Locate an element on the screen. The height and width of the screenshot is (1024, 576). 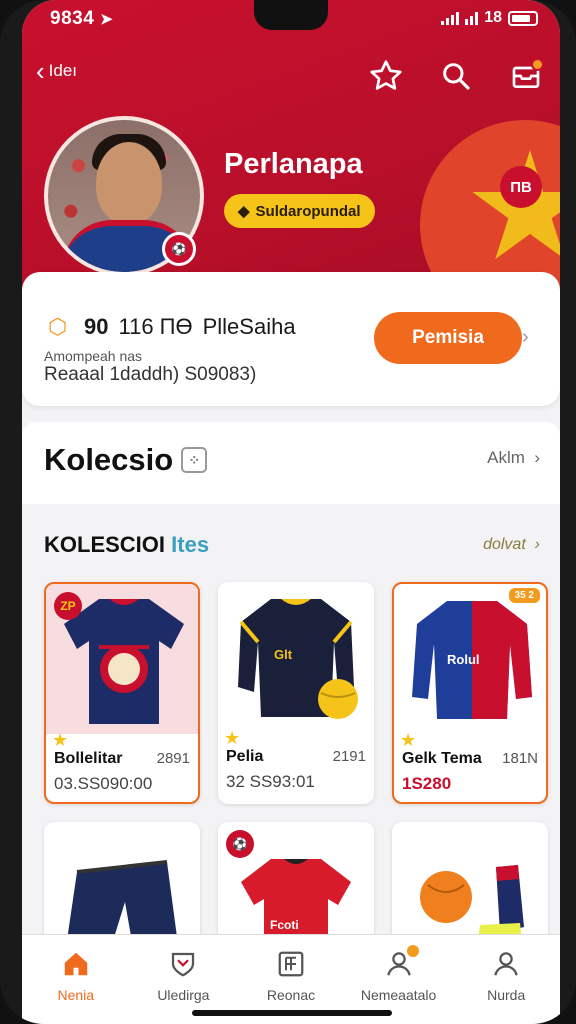
back-button: ‹ Ideı is located at coordinates (57, 71).